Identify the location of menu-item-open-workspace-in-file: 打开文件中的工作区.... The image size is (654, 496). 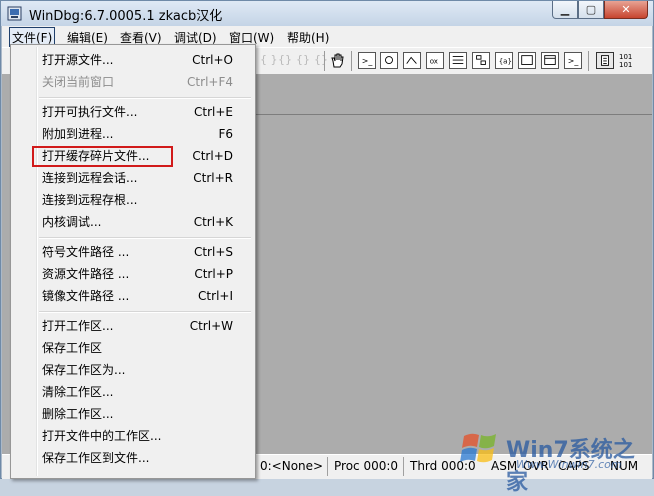
(101, 436).